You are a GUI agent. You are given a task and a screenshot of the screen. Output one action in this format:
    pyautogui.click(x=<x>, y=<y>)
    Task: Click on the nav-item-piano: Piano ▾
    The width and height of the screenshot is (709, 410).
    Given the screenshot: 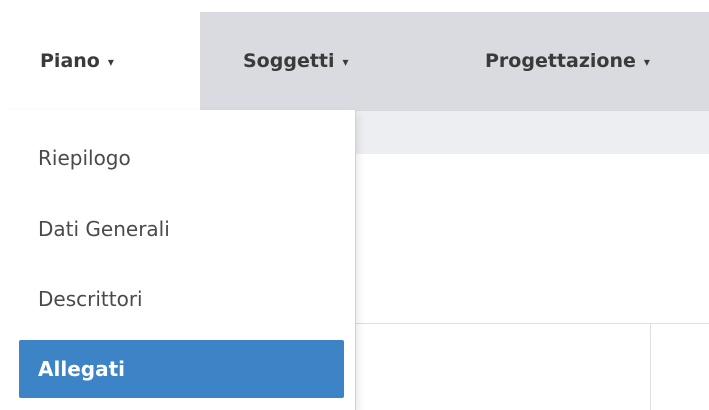 What is the action you would take?
    pyautogui.click(x=100, y=61)
    